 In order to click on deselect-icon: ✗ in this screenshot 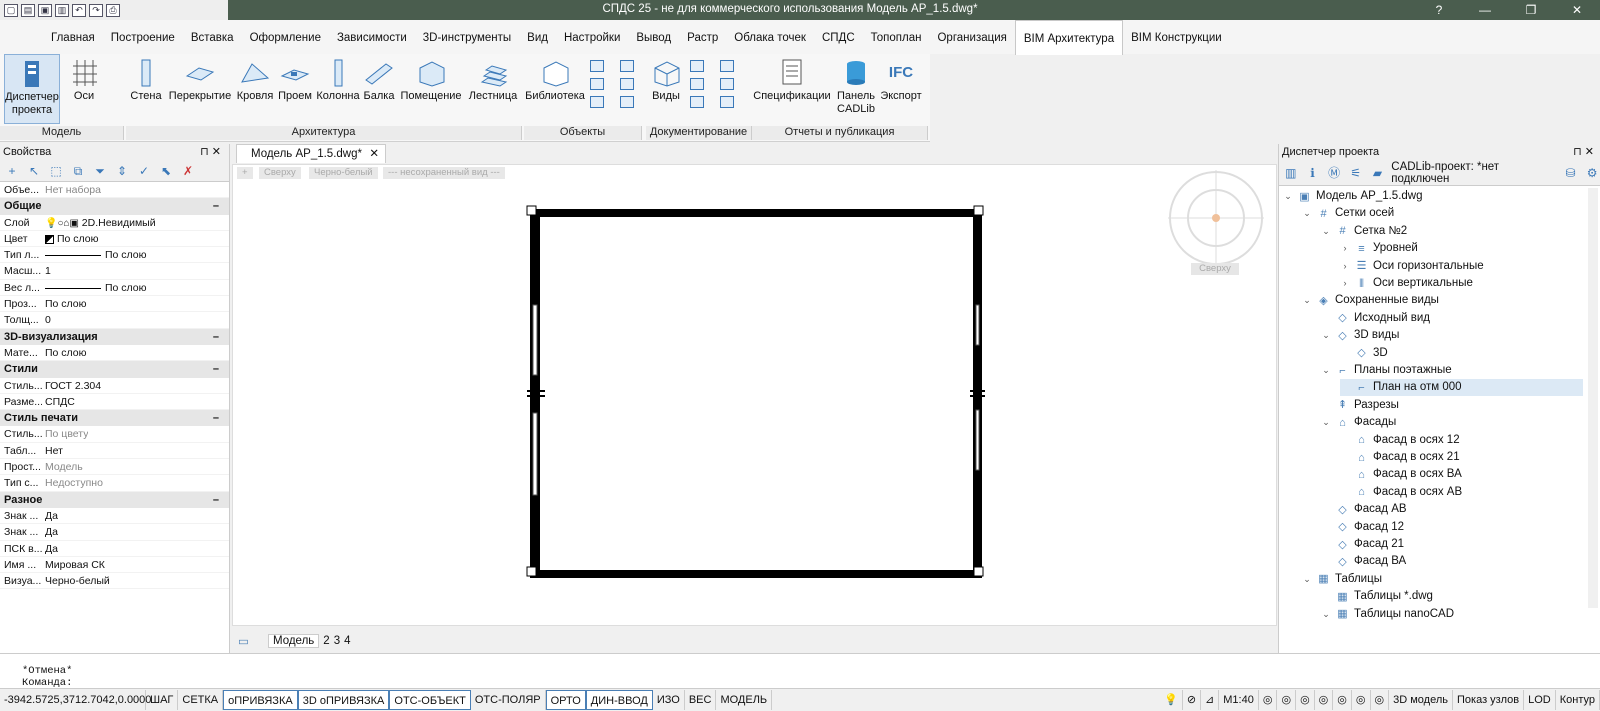, I will do `click(188, 171)`.